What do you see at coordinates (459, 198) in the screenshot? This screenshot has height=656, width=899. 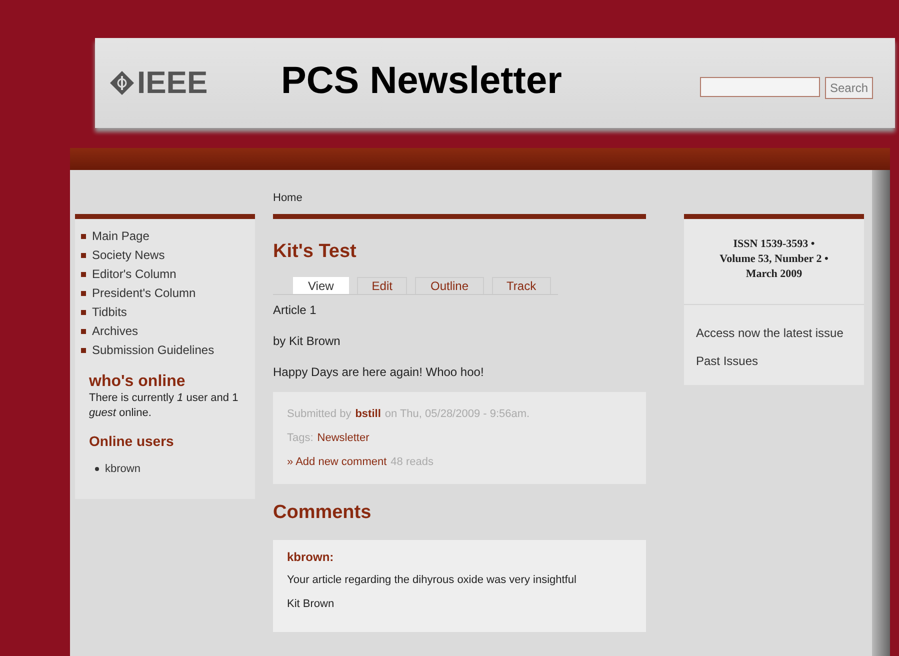 I see `breadcrumb-link: Home` at bounding box center [459, 198].